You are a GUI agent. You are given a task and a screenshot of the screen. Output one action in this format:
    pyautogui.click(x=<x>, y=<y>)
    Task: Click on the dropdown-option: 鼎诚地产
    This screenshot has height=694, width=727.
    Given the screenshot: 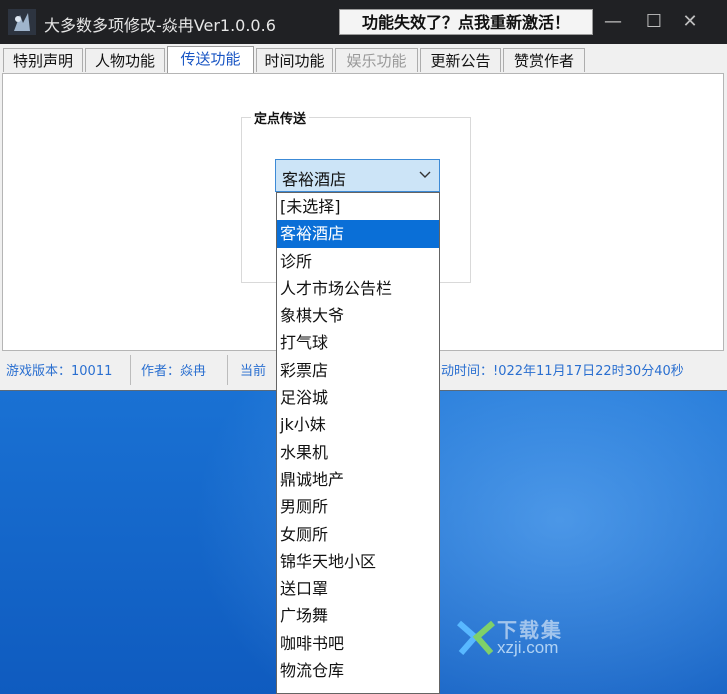 What is the action you would take?
    pyautogui.click(x=358, y=479)
    